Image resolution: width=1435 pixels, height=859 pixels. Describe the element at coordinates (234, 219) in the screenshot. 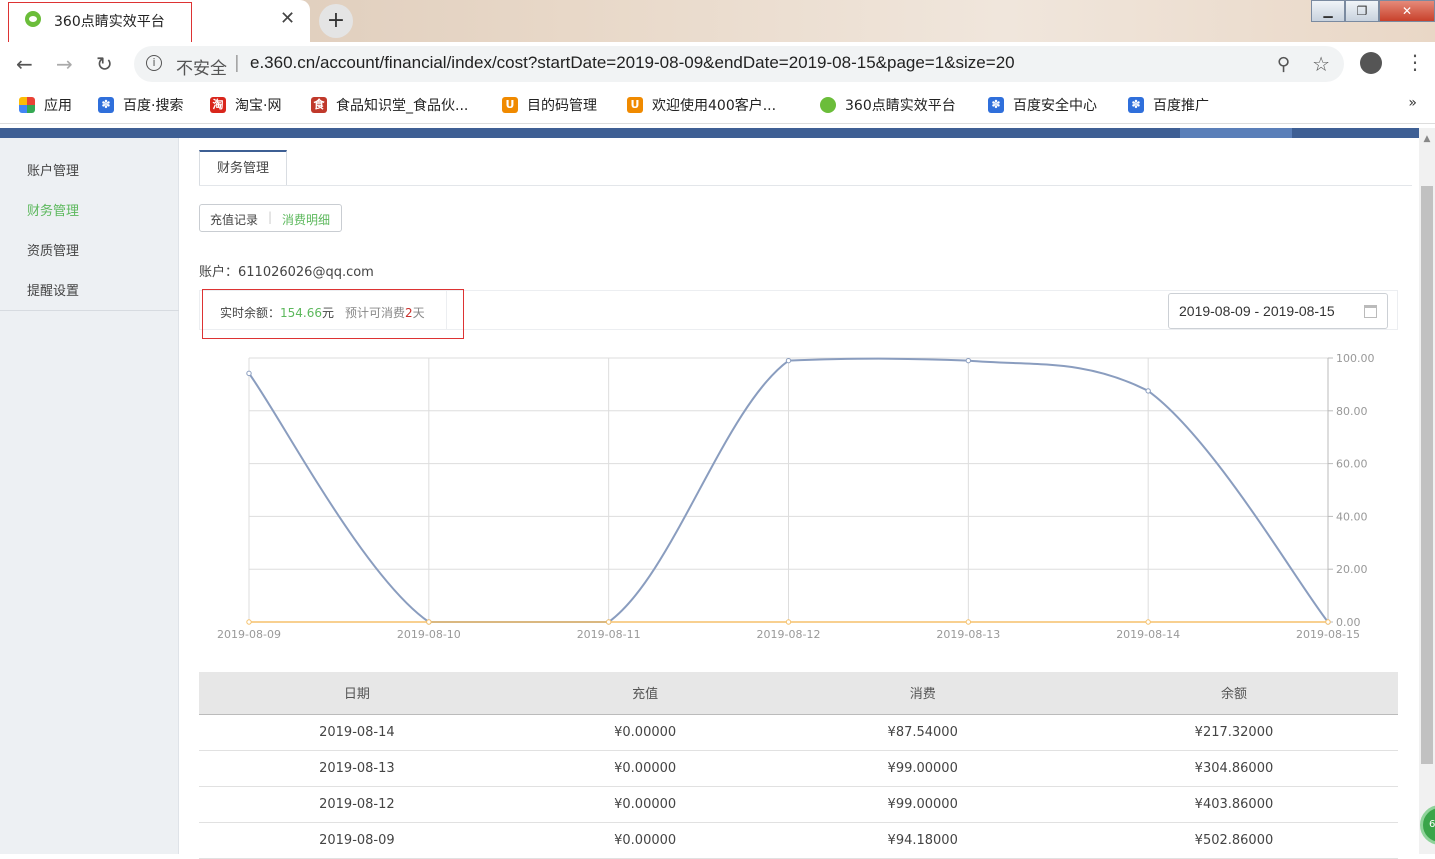

I see `subtab-recharge-records: 充值记录` at that location.